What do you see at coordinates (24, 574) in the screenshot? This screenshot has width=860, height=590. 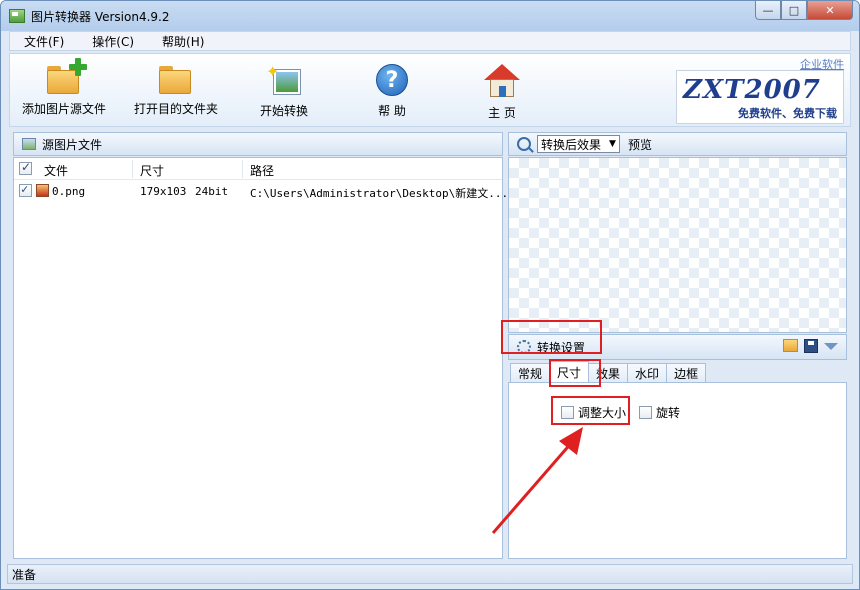 I see `status-text: 准备` at bounding box center [24, 574].